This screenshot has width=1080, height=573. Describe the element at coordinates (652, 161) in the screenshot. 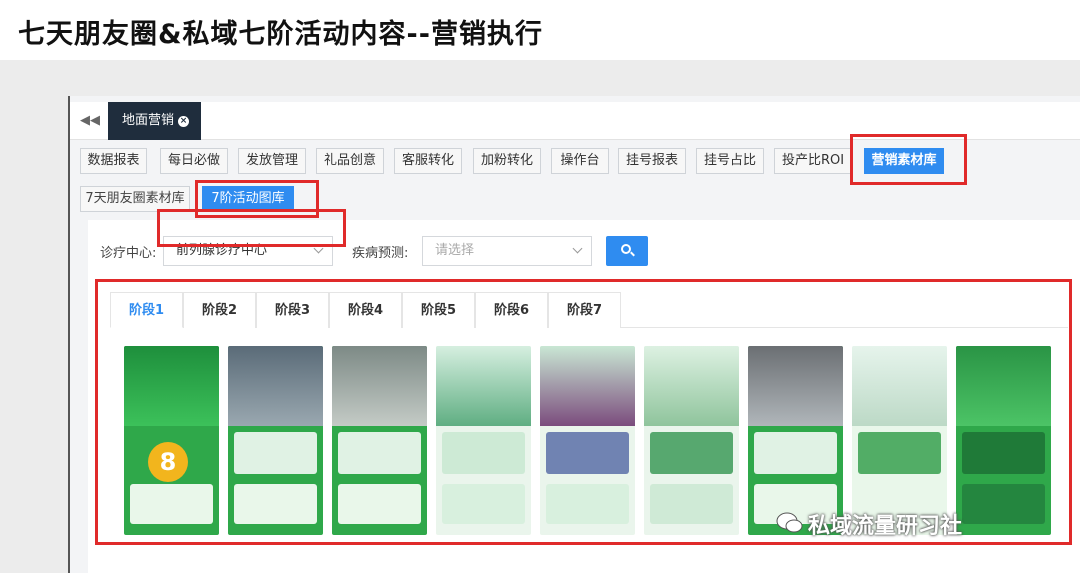

I see `menu-registration-report: 挂号报表` at that location.